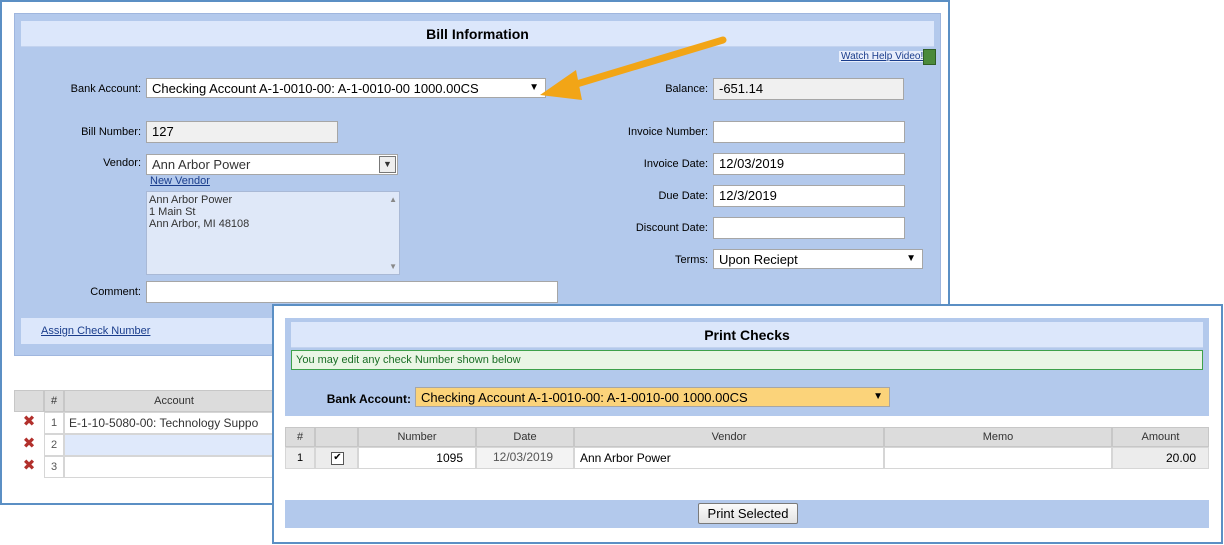 This screenshot has width=1224, height=545. What do you see at coordinates (525, 437) in the screenshot?
I see `date-header: Date` at bounding box center [525, 437].